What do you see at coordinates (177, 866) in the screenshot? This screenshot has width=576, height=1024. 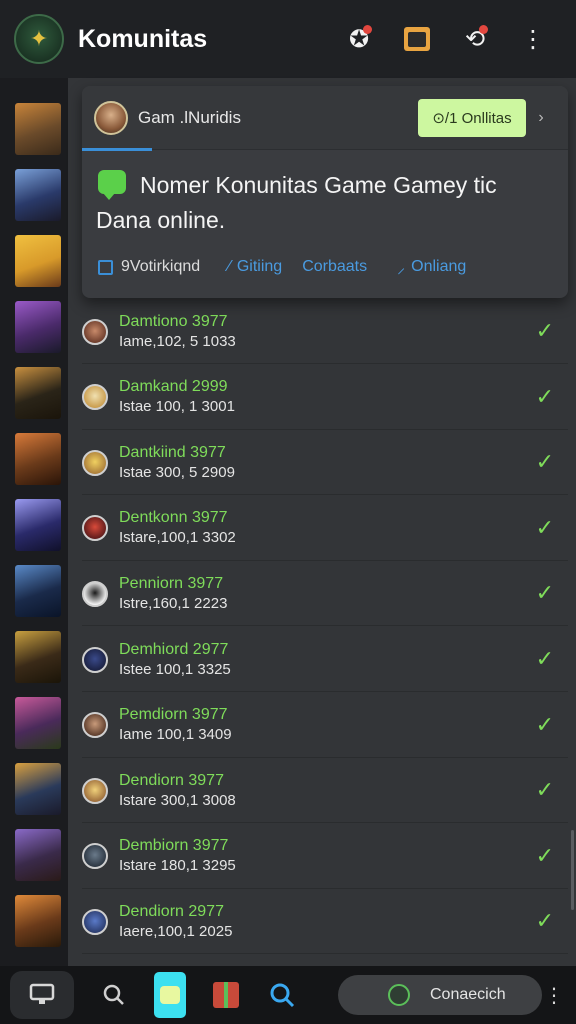 I see `member-stats: Istare 180,1 3295` at bounding box center [177, 866].